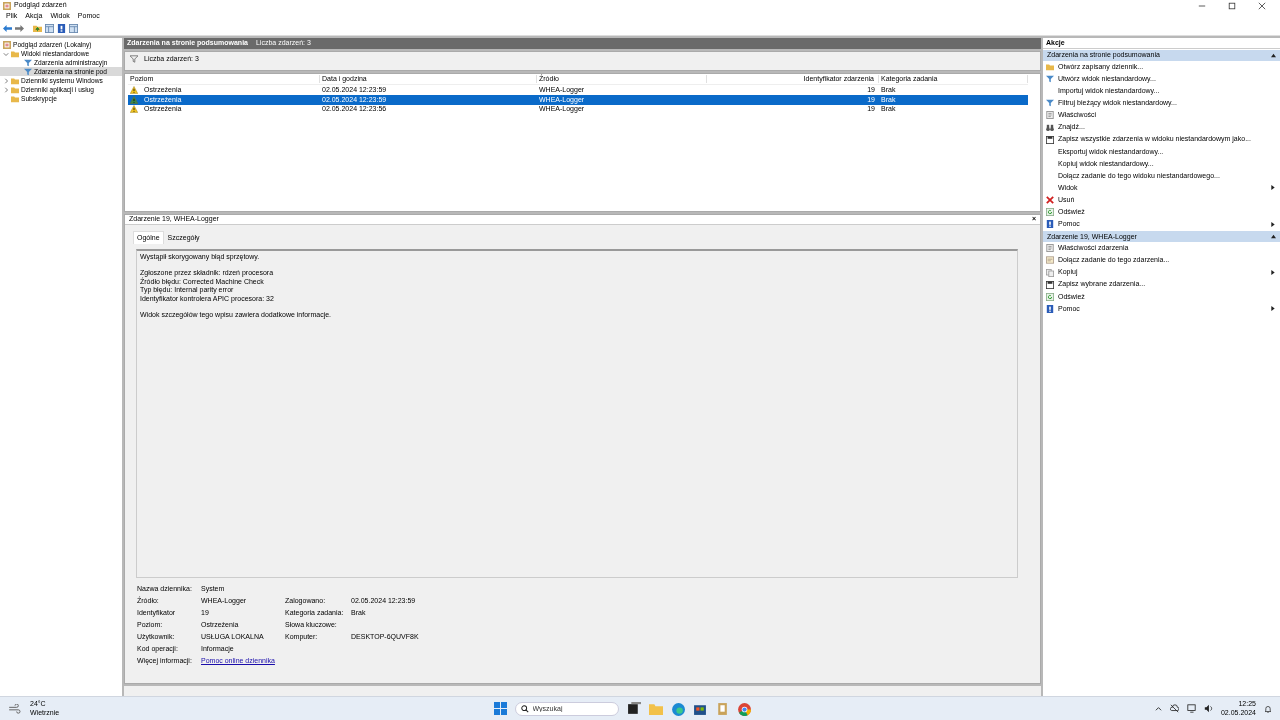 The width and height of the screenshot is (1280, 720). I want to click on task-view-icon, so click(633, 708).